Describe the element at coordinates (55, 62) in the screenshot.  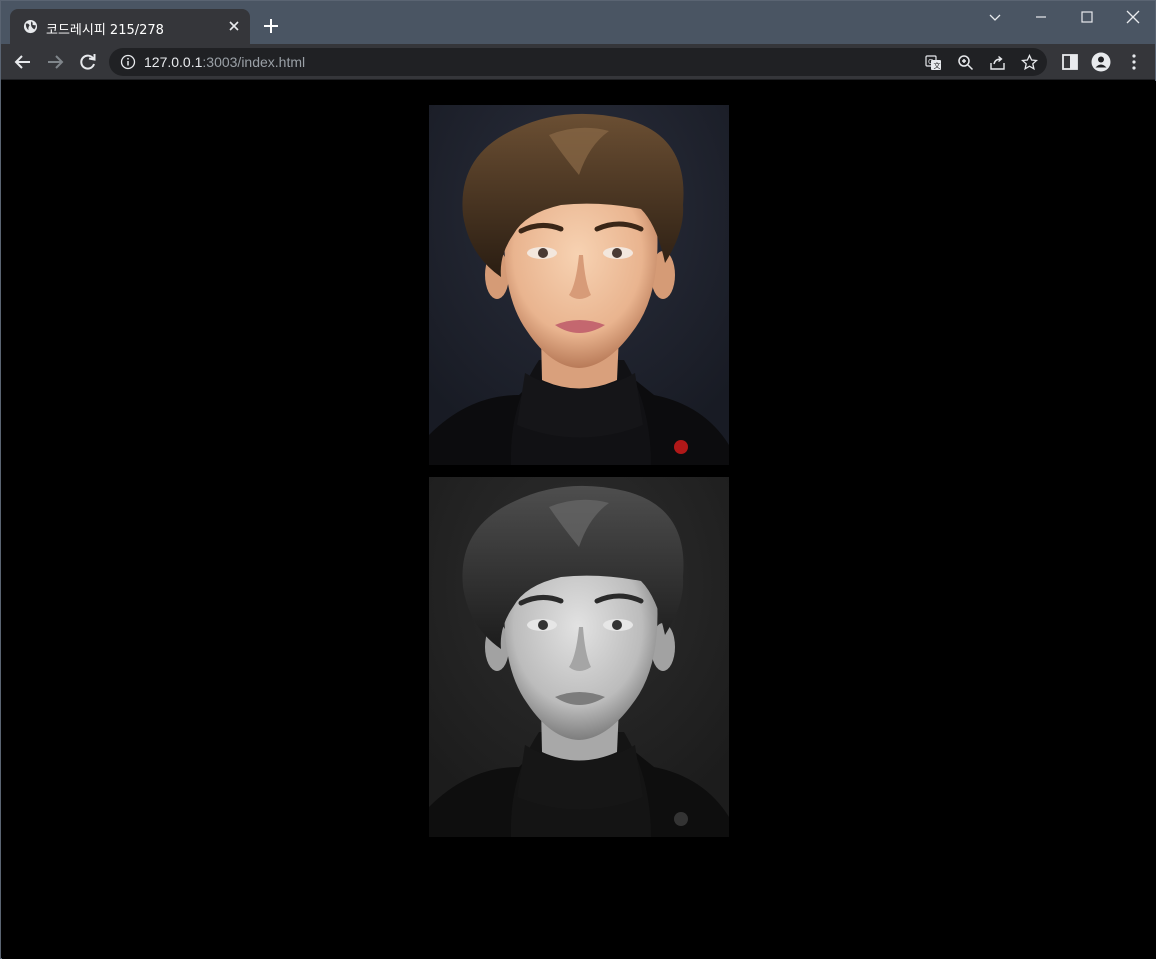
I see `forward-arrow-icon` at that location.